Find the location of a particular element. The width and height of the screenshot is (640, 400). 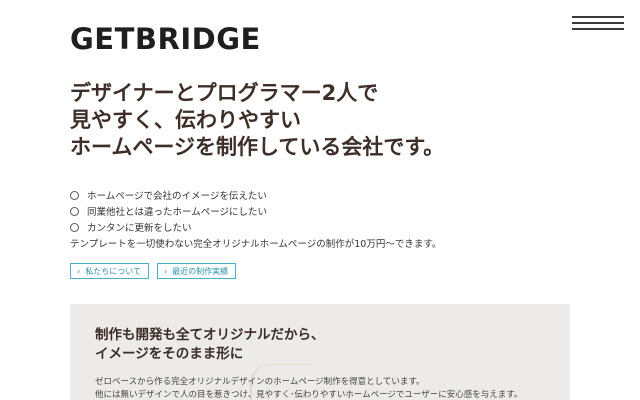

check-item-label: カンタンに更新をしたい is located at coordinates (139, 228).